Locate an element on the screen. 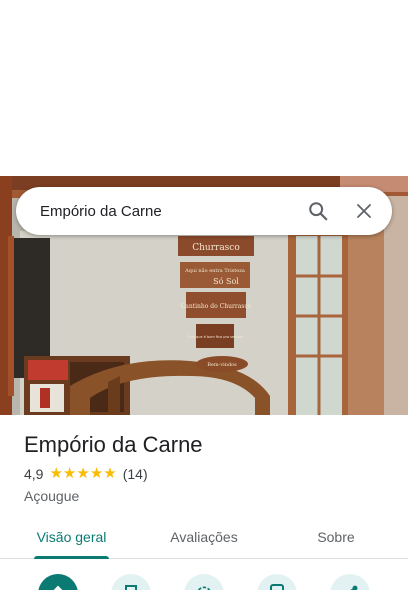  close-icon is located at coordinates (364, 211).